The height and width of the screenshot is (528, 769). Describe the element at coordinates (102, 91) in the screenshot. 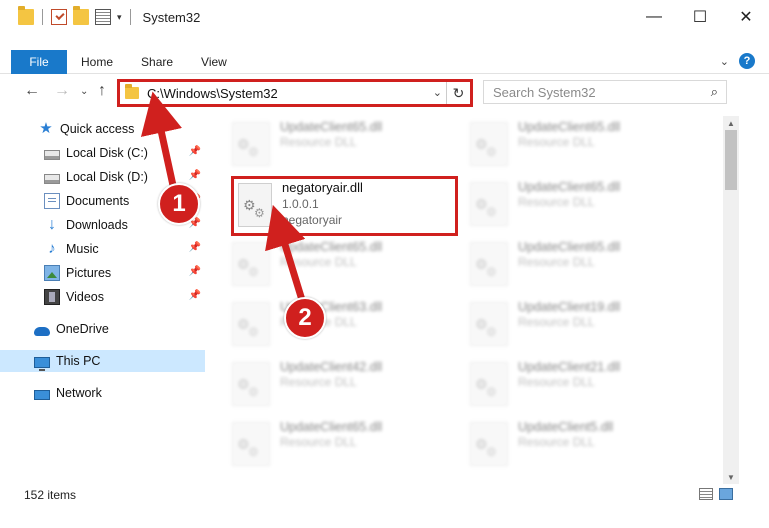

I see `up-arrow-icon: ↑` at that location.